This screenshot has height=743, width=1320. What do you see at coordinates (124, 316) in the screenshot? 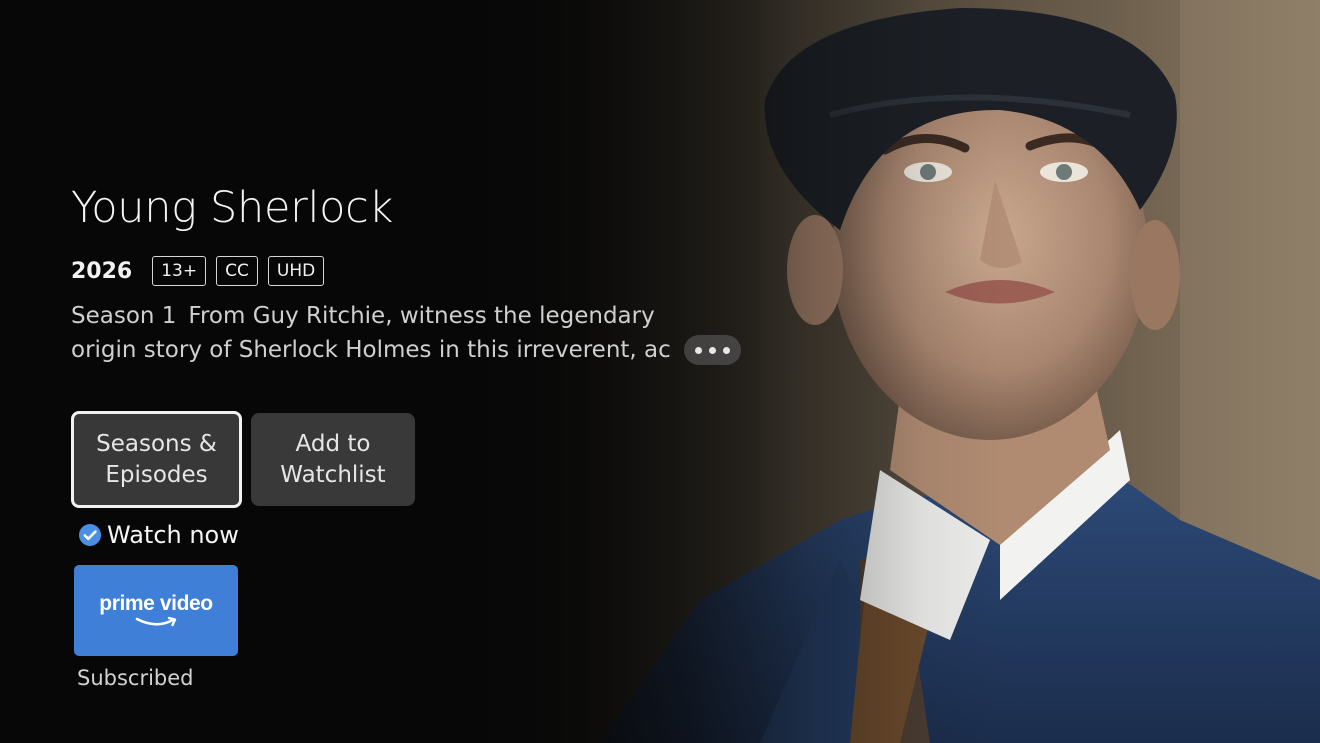
I see `season-label: Season 1` at bounding box center [124, 316].